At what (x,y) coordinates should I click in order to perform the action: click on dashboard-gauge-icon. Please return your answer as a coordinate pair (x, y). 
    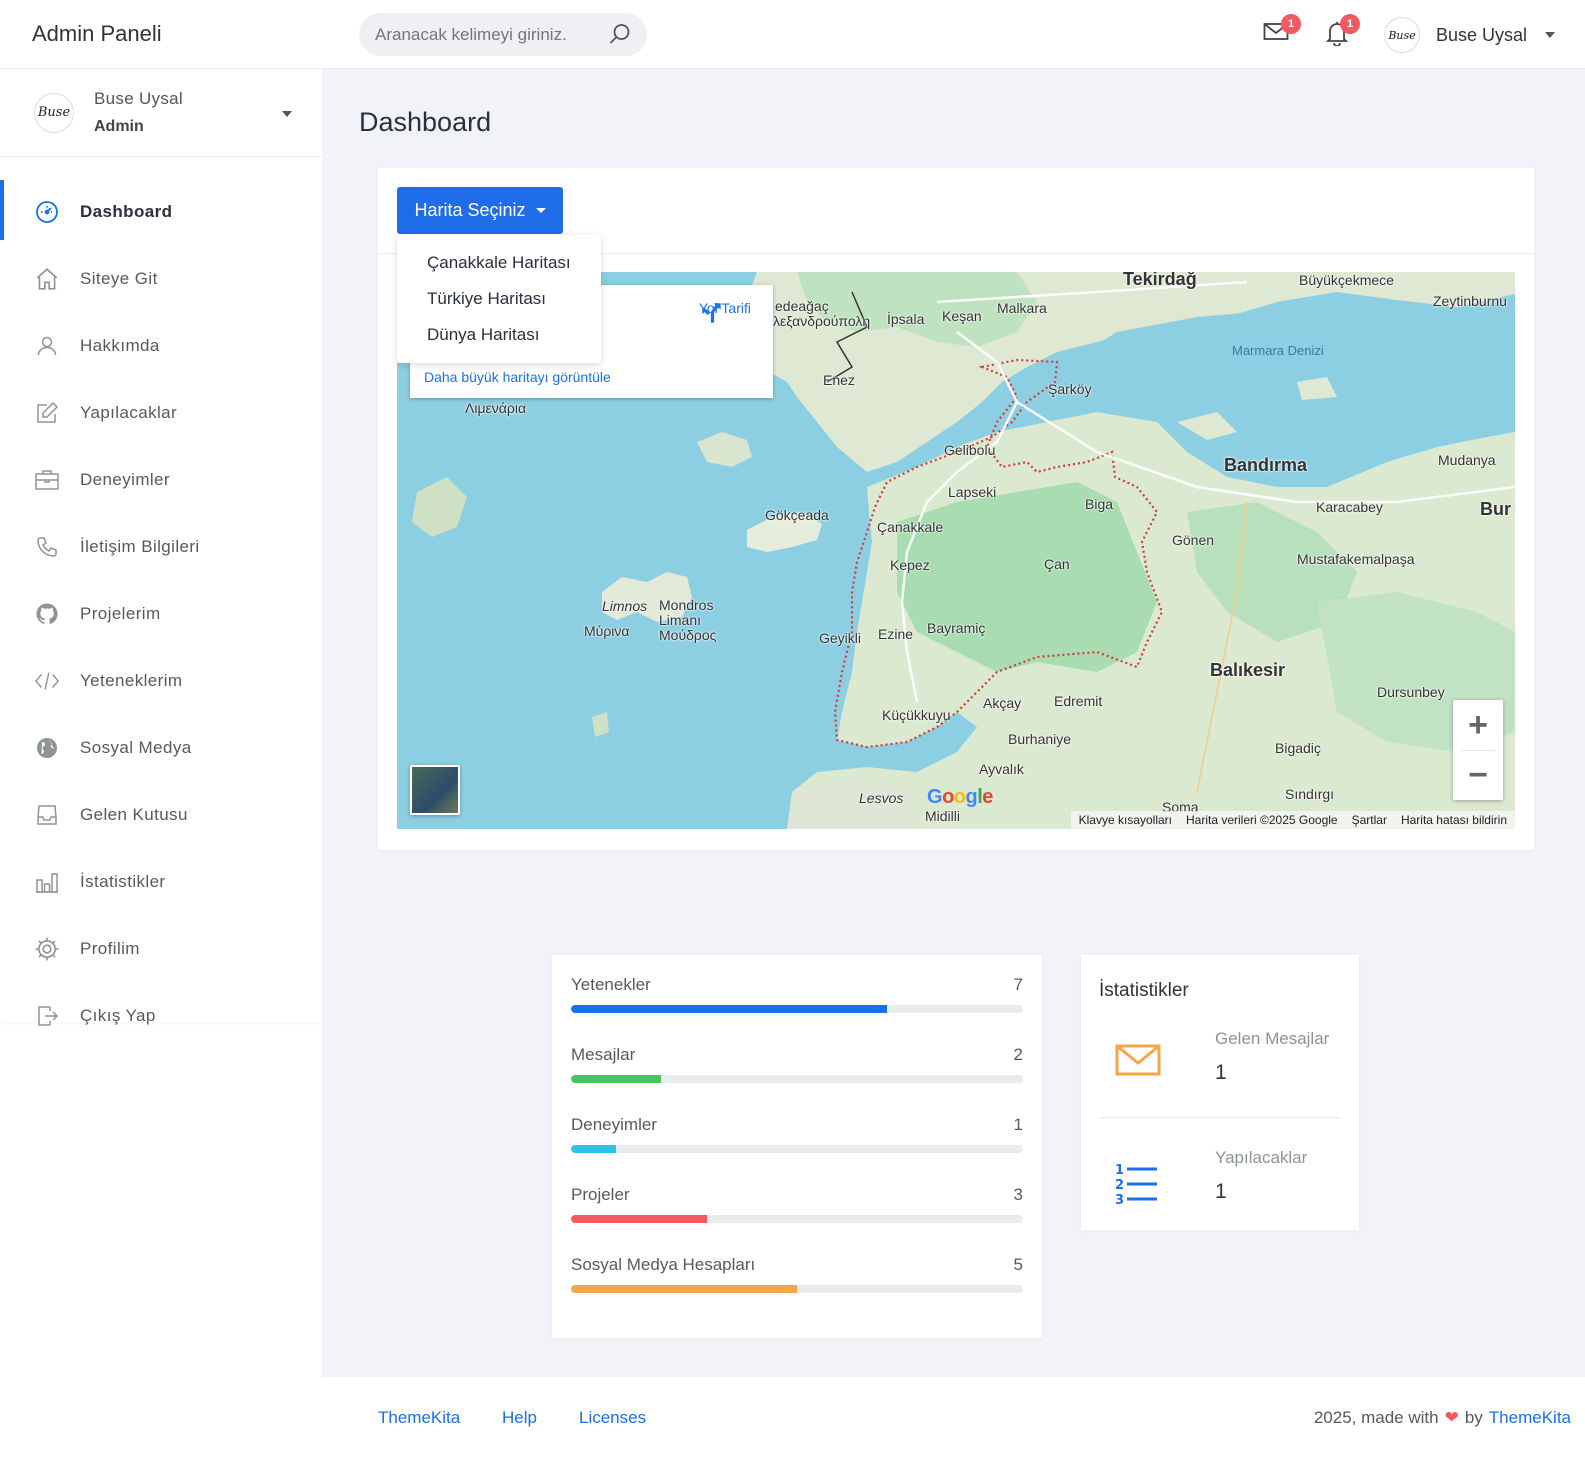
    Looking at the image, I should click on (47, 212).